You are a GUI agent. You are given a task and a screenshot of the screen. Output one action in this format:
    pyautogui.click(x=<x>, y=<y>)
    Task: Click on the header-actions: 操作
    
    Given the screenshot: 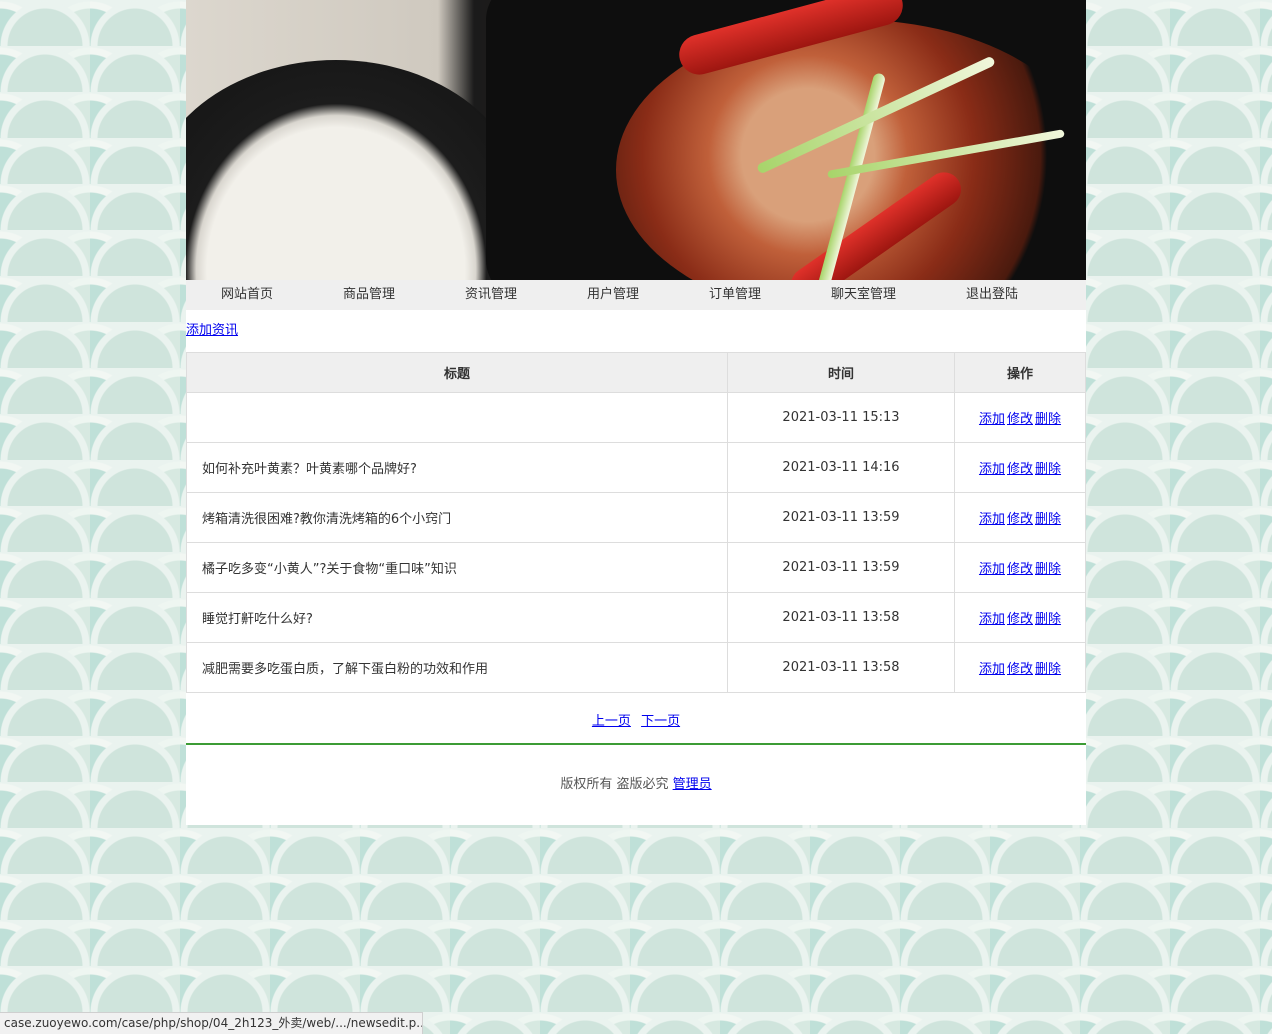 What is the action you would take?
    pyautogui.click(x=1020, y=372)
    